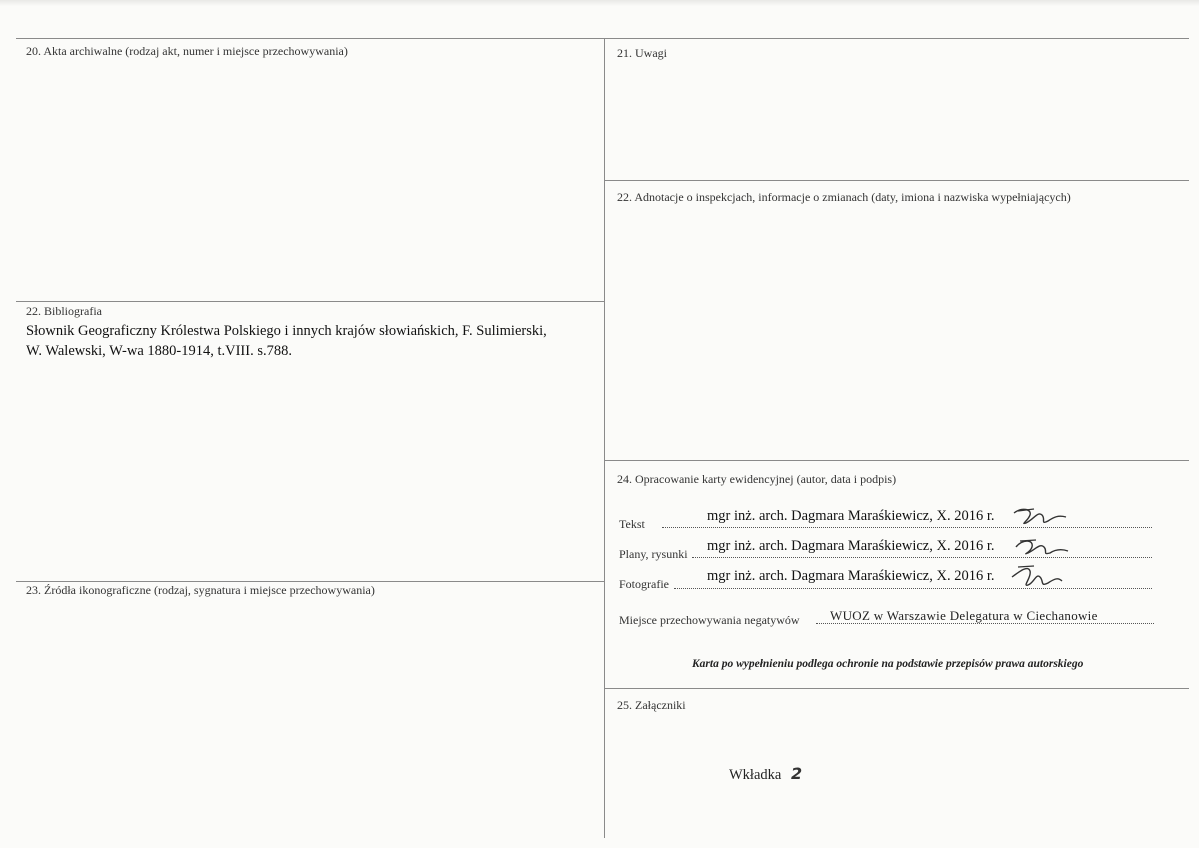 The height and width of the screenshot is (848, 1199). Describe the element at coordinates (651, 705) in the screenshot. I see `section-25-label: 25. Załączniki` at that location.